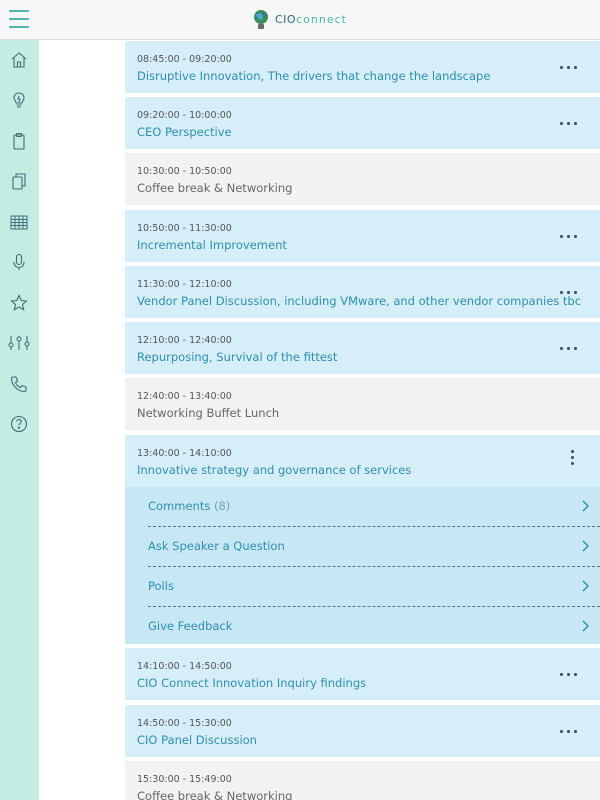 The width and height of the screenshot is (600, 800). I want to click on lightbulb-icon, so click(19, 100).